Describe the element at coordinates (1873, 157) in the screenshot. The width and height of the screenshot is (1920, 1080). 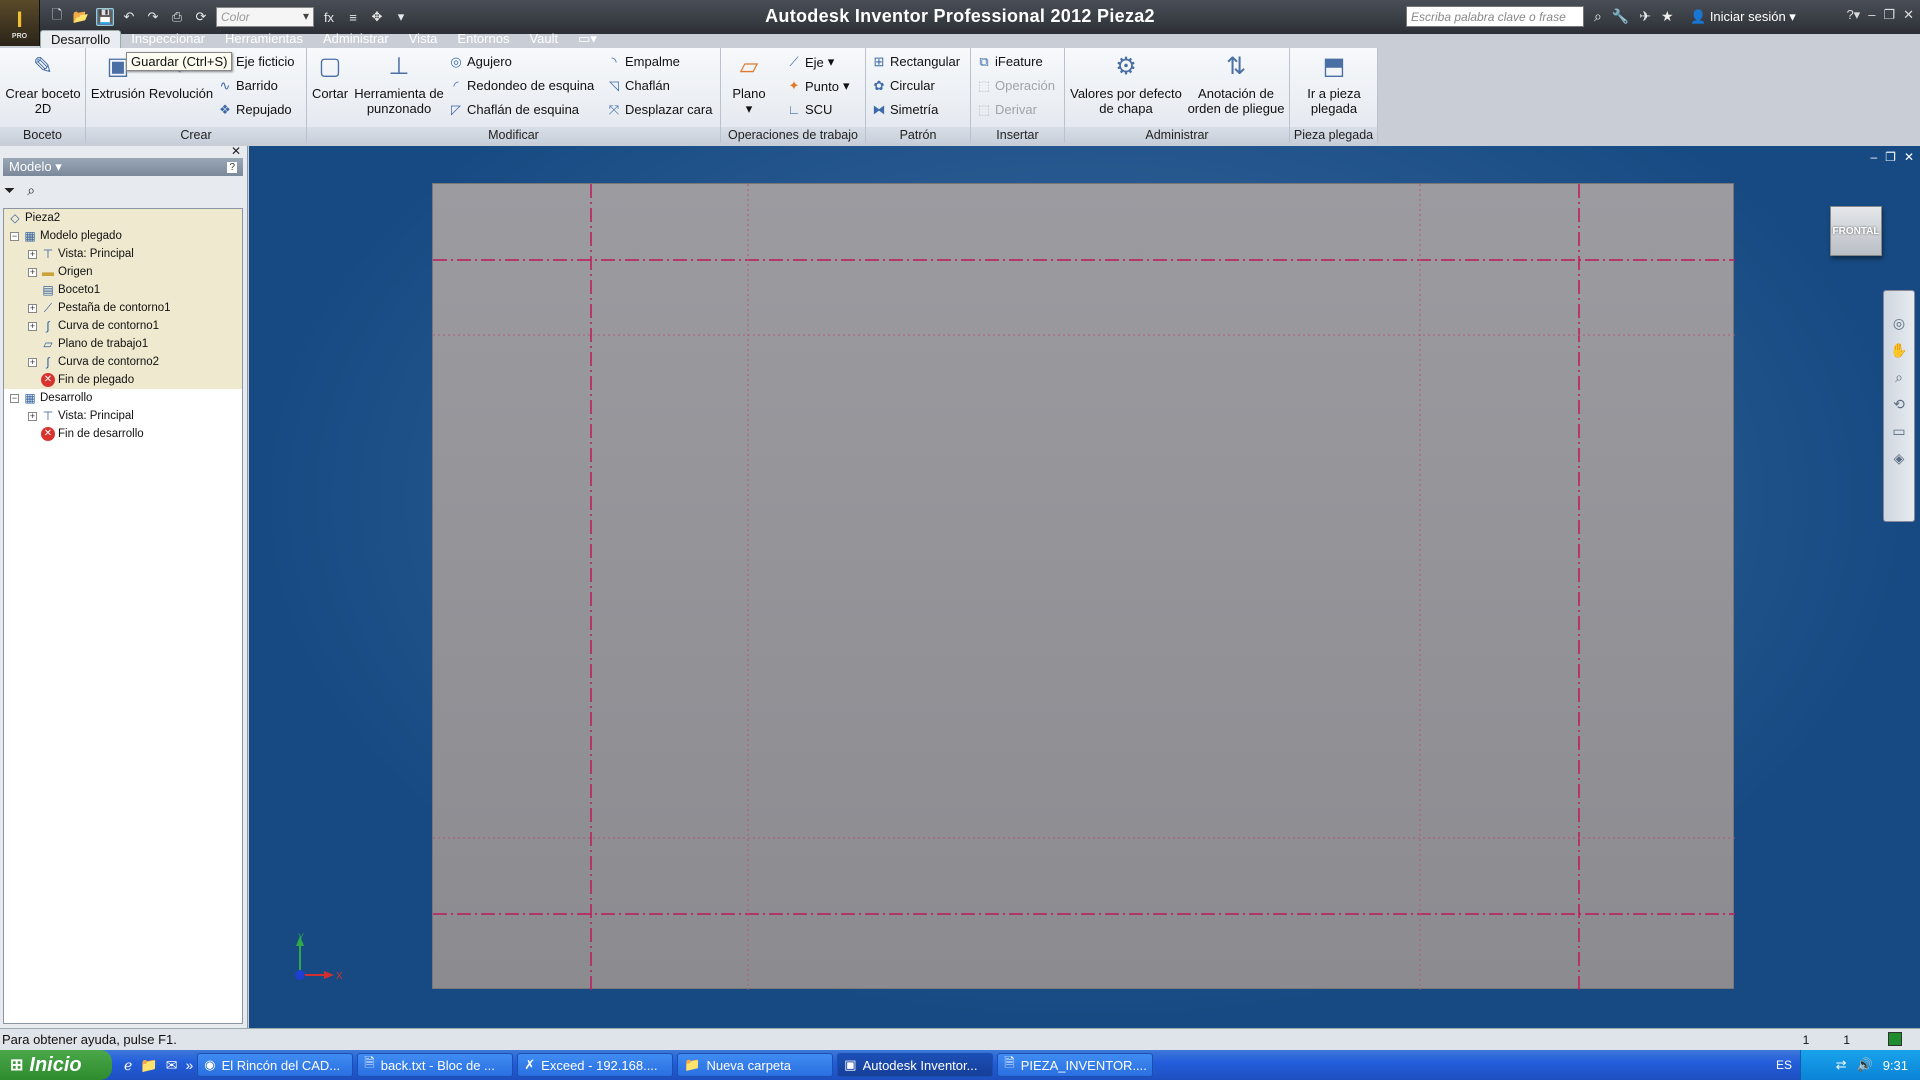
I see `doc-minimize-icon: –` at that location.